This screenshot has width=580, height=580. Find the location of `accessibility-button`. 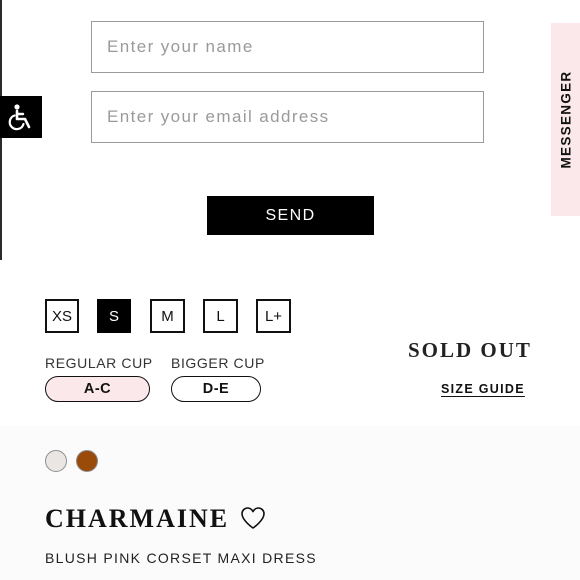

accessibility-button is located at coordinates (21, 117).